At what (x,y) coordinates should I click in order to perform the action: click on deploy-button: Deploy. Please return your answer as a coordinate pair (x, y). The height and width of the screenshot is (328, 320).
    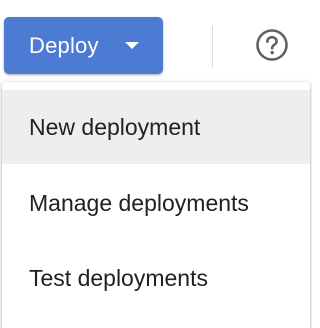
    Looking at the image, I should click on (83, 45).